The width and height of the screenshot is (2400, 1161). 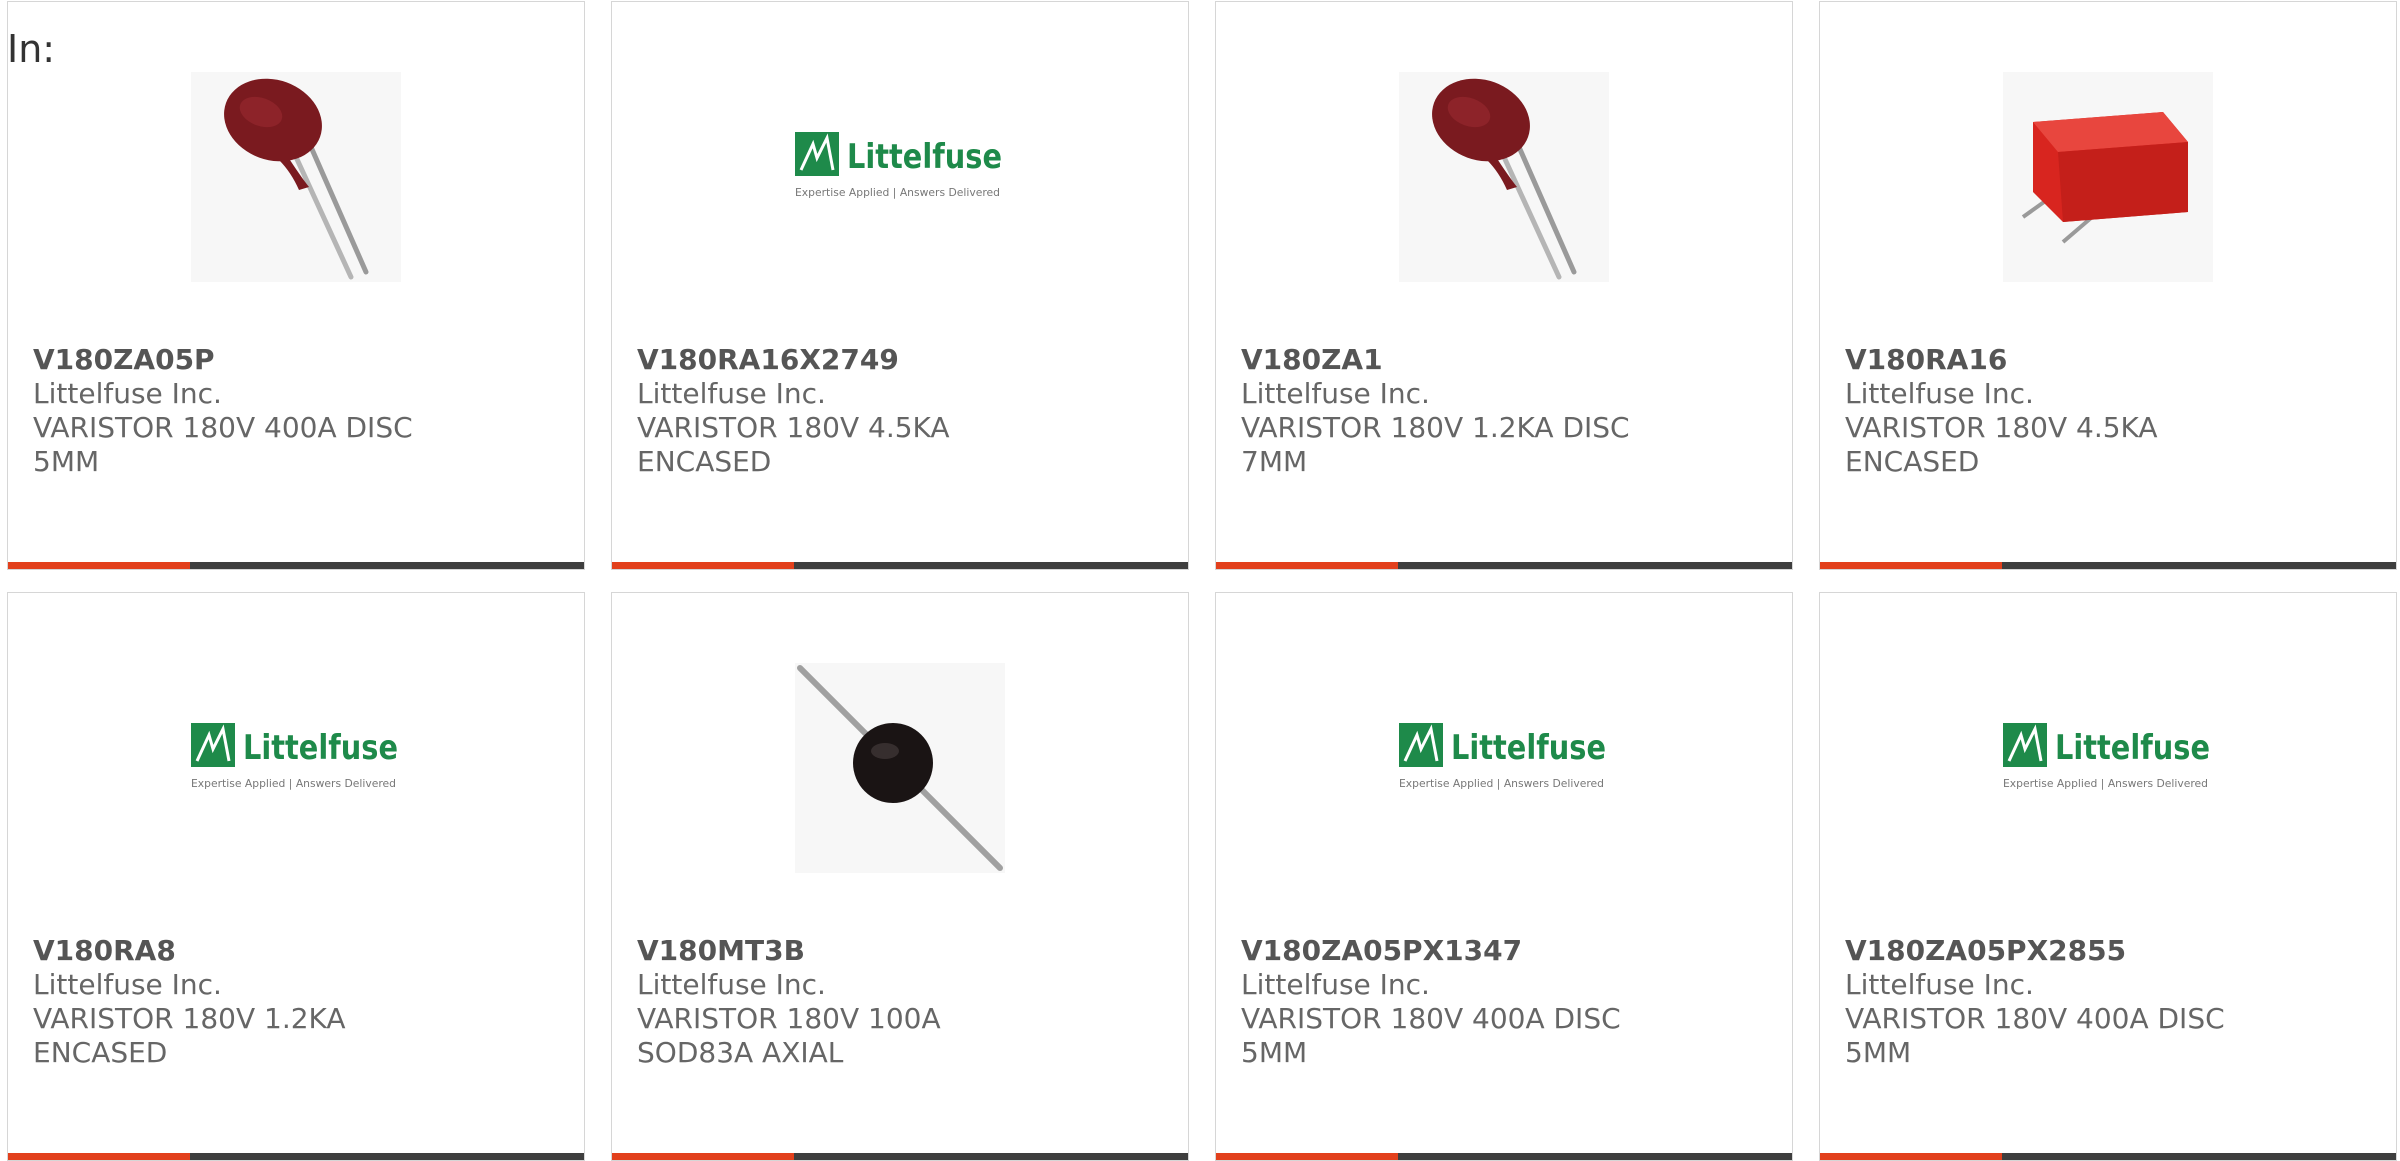 I want to click on part-number-link: V180RA16, so click(x=2110, y=360).